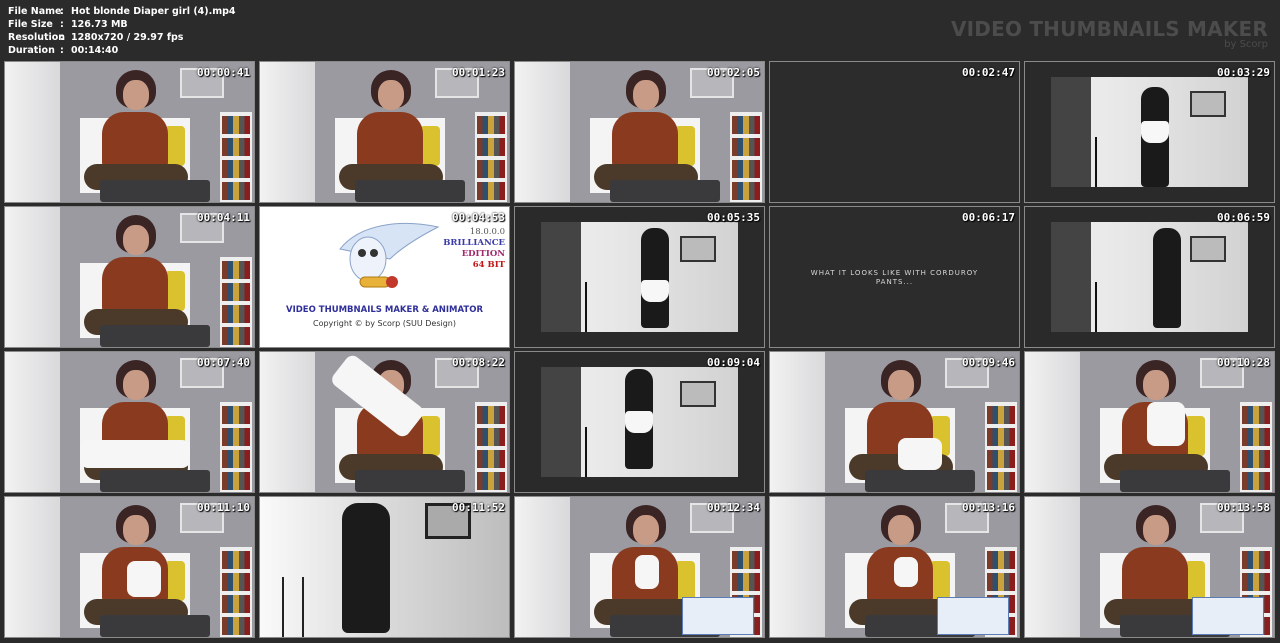 The image size is (1280, 643). Describe the element at coordinates (37, 37) in the screenshot. I see `resolution-key: Resolution` at that location.